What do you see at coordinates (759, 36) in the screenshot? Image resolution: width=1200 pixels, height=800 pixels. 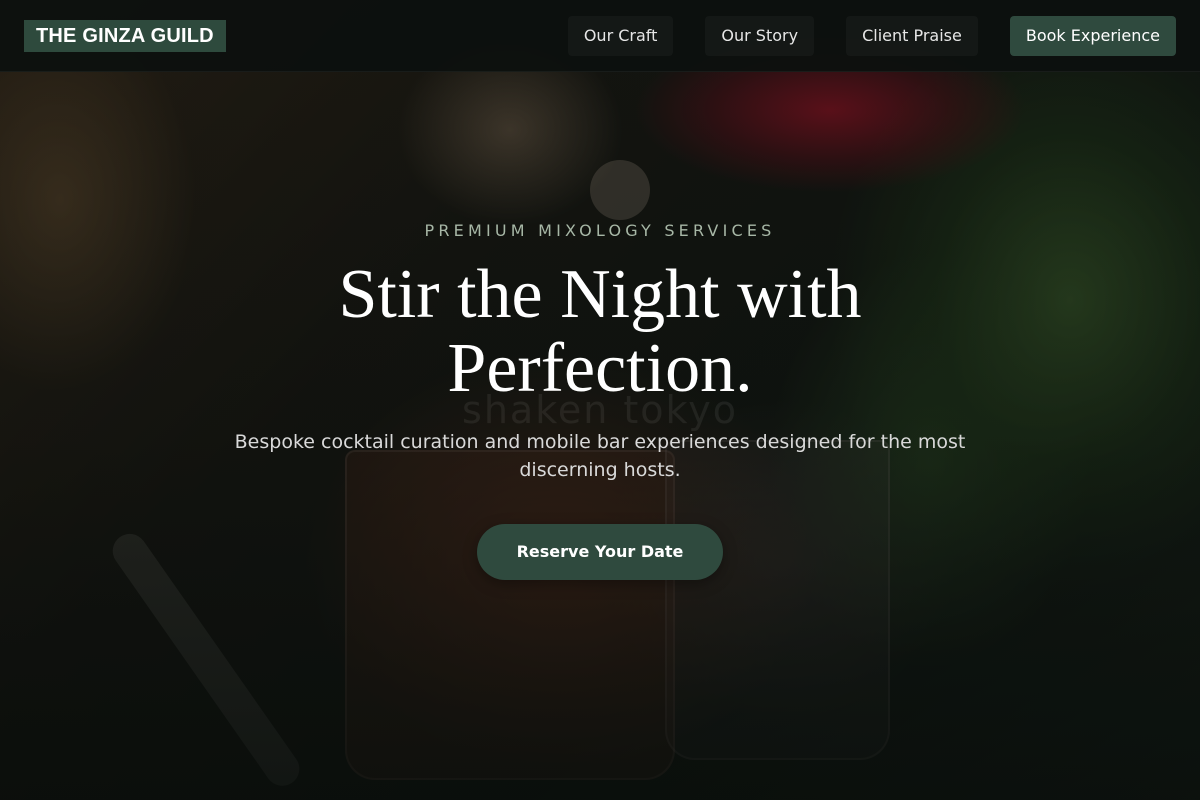 I see `nav-link-our-story: Our Story` at bounding box center [759, 36].